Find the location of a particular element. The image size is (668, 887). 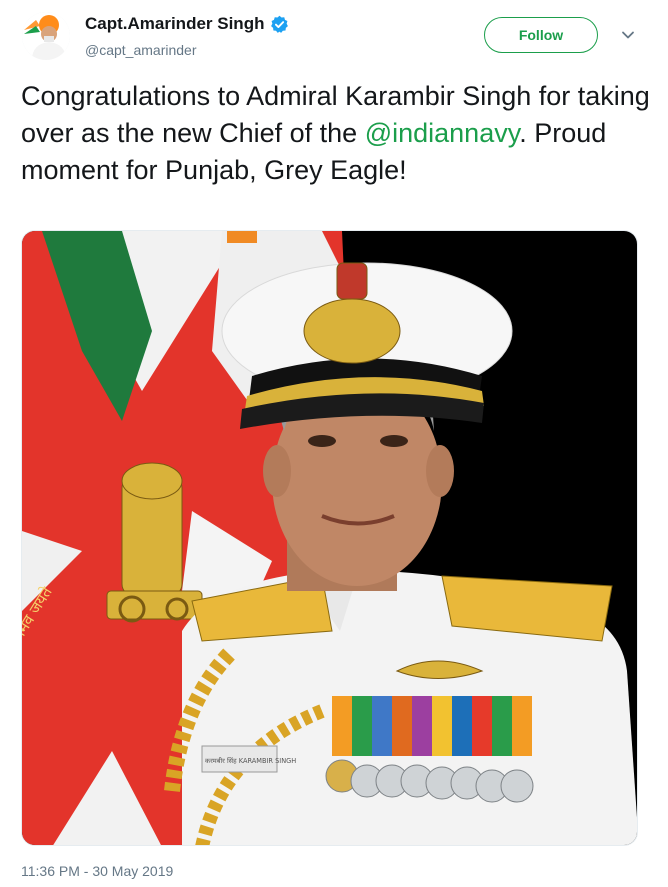

follow-button: Follow is located at coordinates (541, 35).